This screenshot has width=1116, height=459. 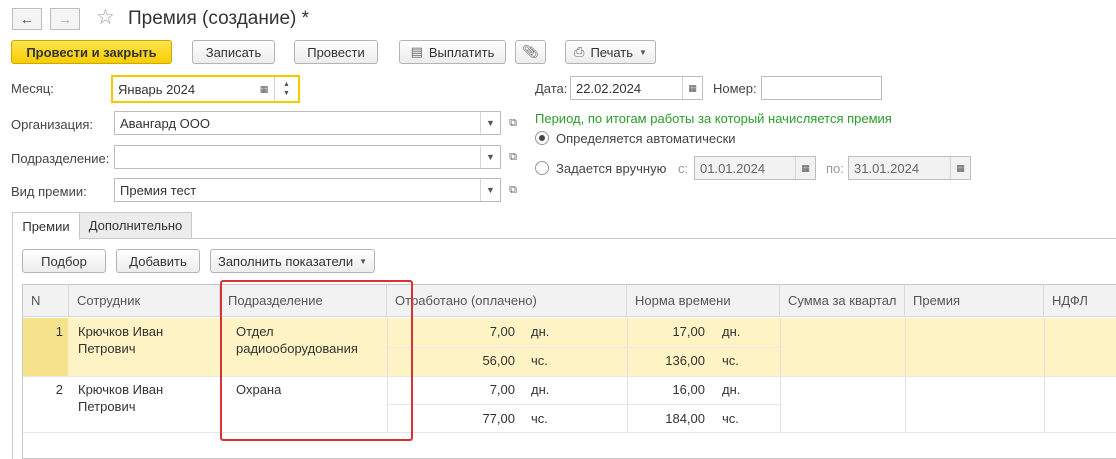 What do you see at coordinates (205, 89) in the screenshot?
I see `month-field: Январь 2024 ▦ ▲ ▼` at bounding box center [205, 89].